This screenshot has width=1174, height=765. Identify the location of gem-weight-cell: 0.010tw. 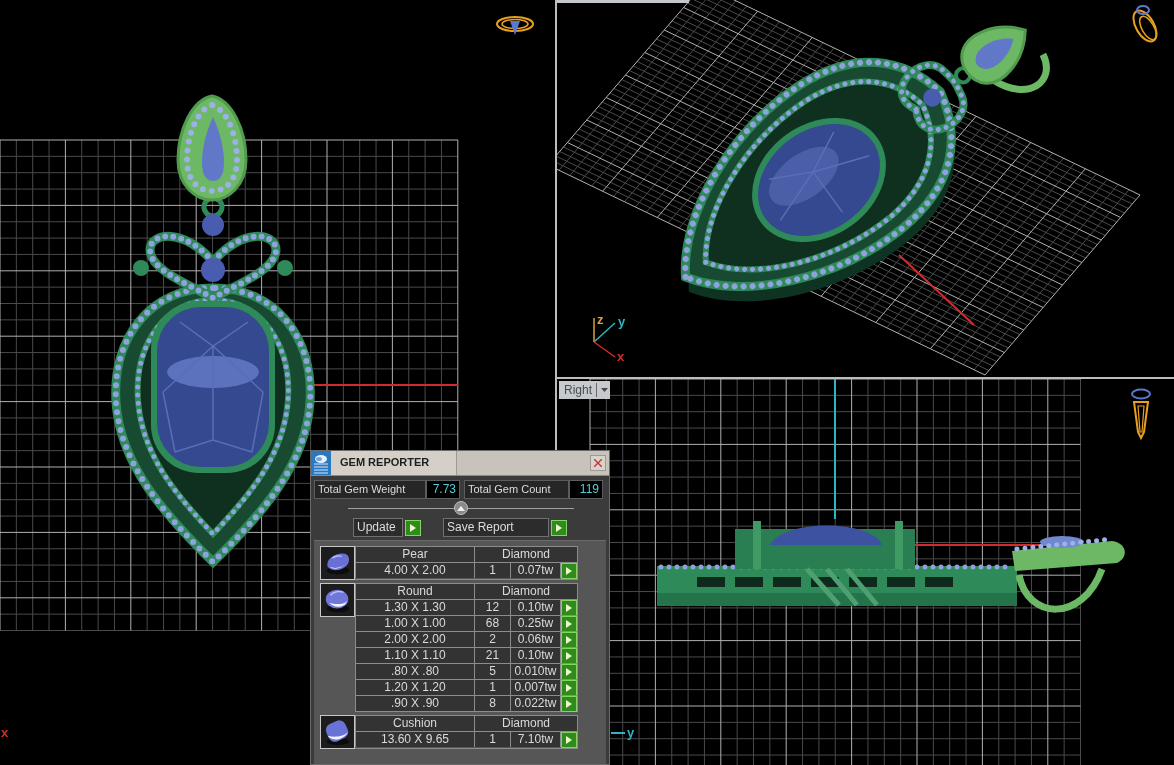
(535, 671).